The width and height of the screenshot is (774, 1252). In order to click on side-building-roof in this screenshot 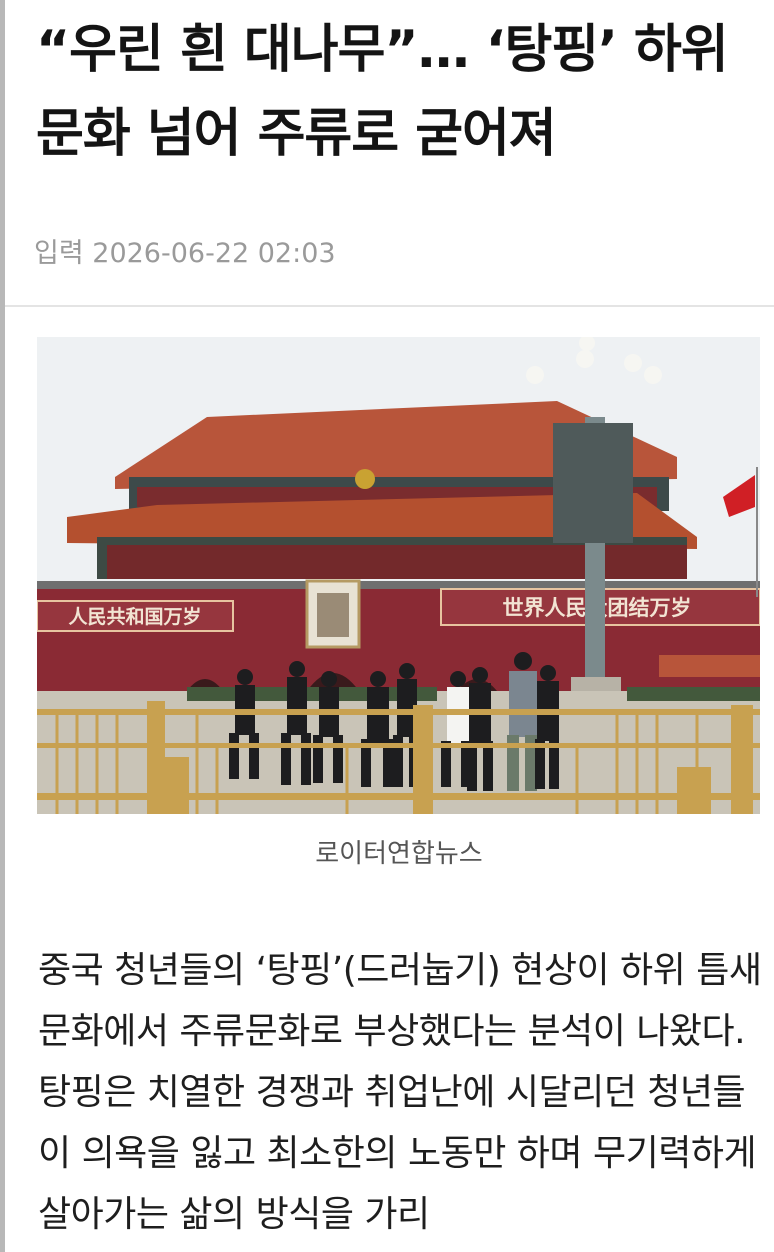, I will do `click(709, 666)`.